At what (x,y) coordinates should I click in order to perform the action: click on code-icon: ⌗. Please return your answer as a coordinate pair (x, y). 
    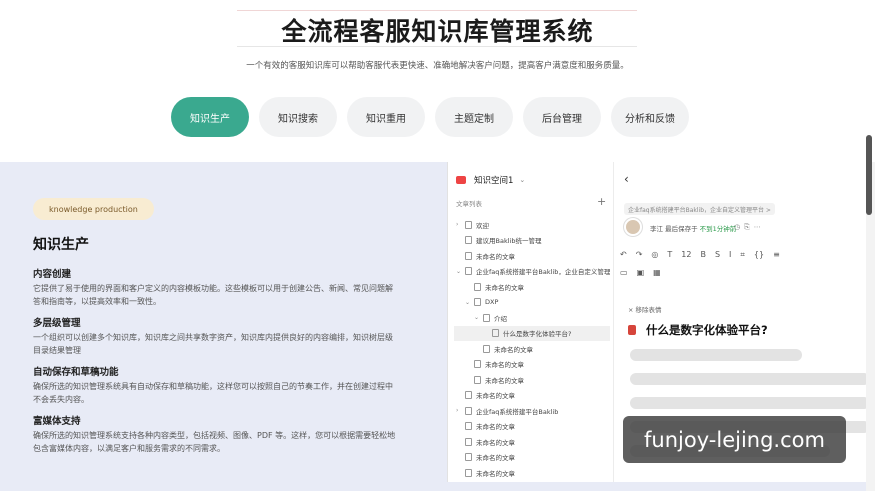
    Looking at the image, I should click on (742, 255).